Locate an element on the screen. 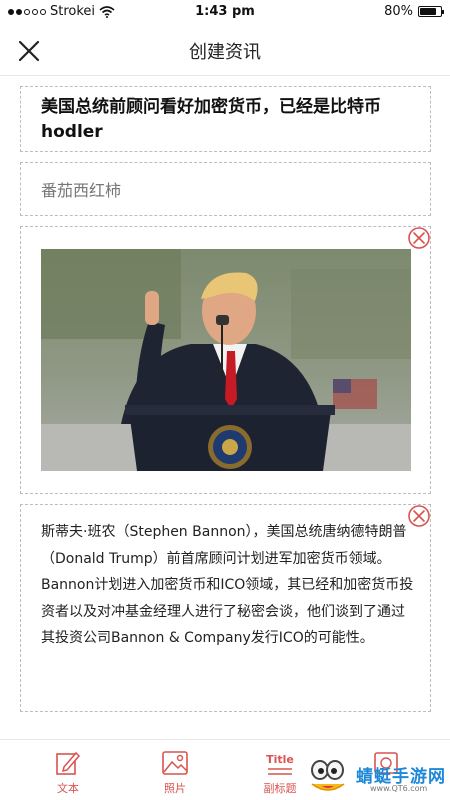 The height and width of the screenshot is (800, 450). title-field: 美国总统前顾问看好加密货币，已经是比特币hodler is located at coordinates (225, 119).